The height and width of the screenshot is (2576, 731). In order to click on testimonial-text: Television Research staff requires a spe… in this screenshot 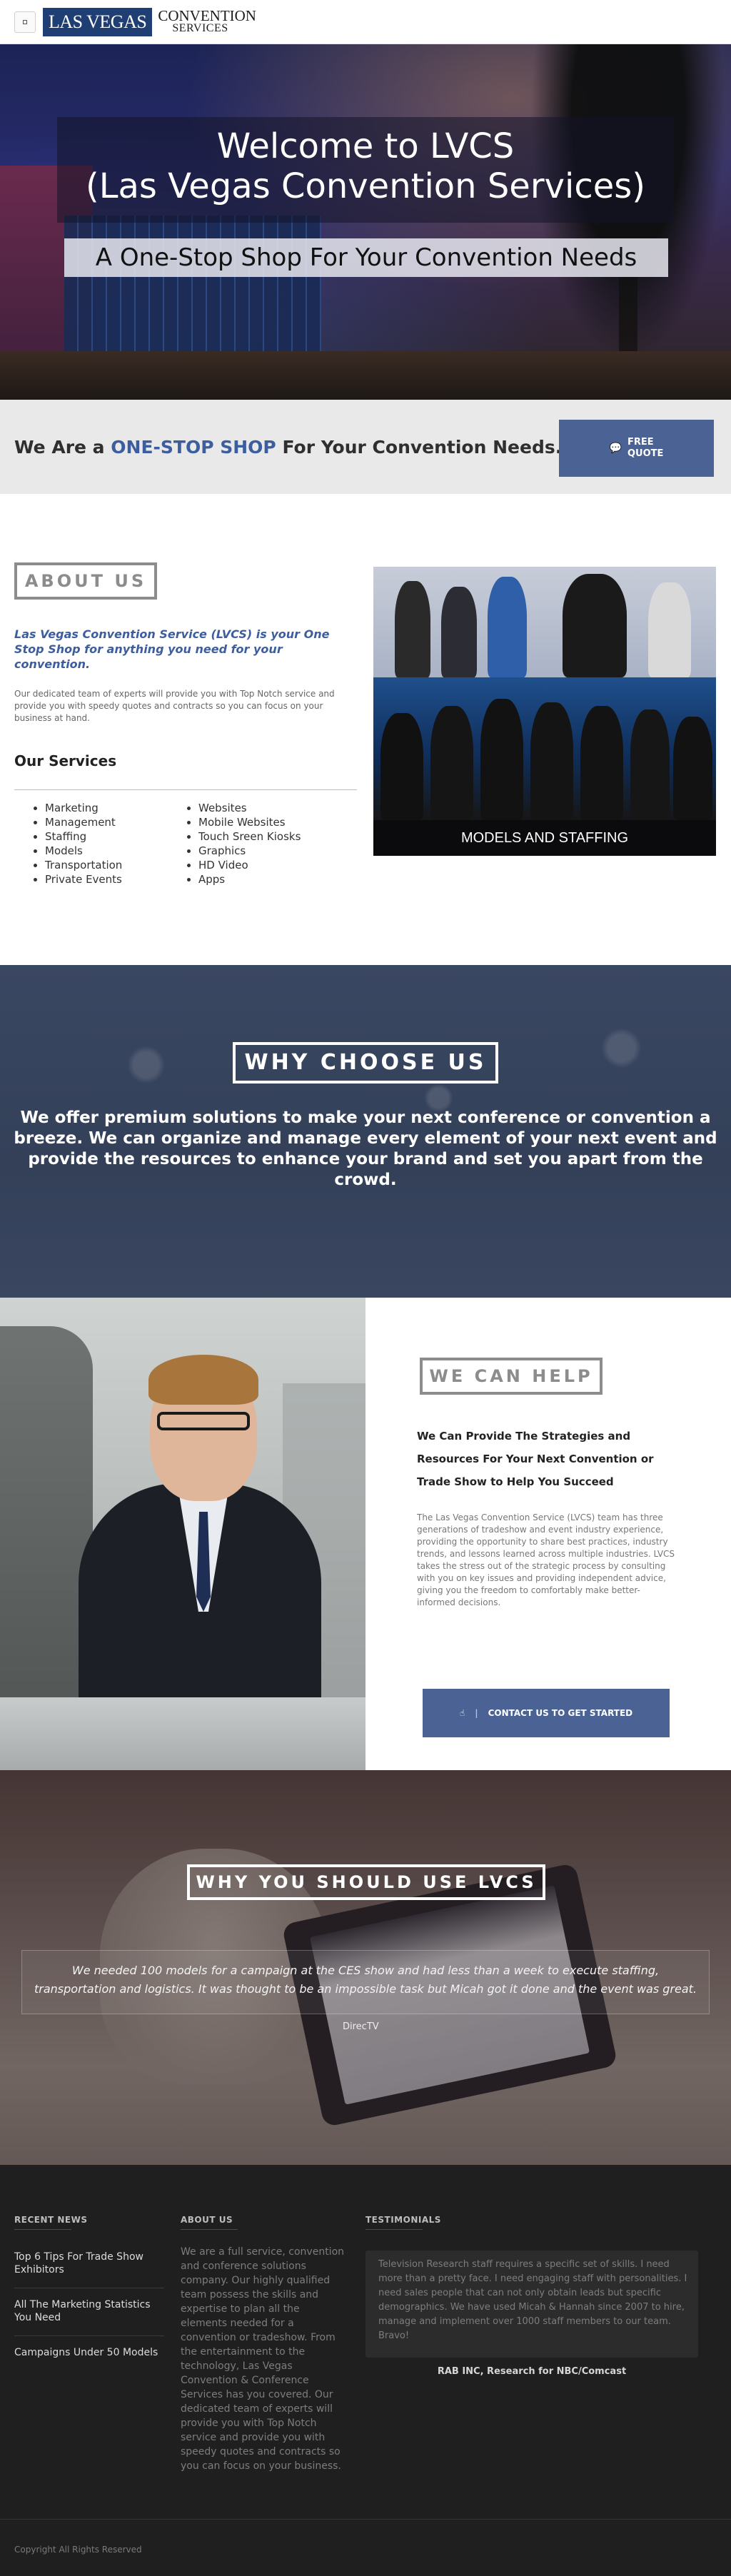, I will do `click(532, 2300)`.